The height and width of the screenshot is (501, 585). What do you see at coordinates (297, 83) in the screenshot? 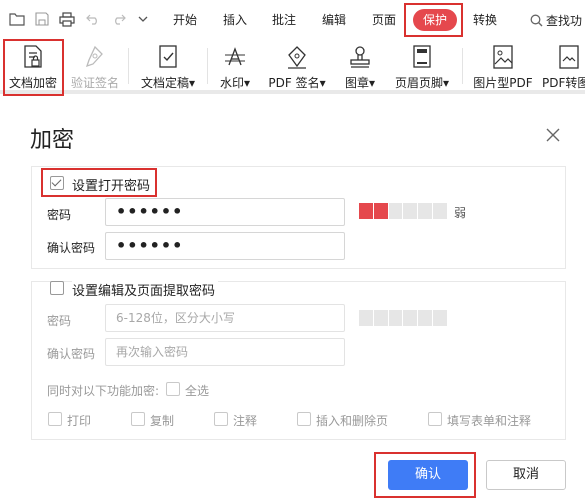
I see `ribbon-label: PDF 签名▾` at bounding box center [297, 83].